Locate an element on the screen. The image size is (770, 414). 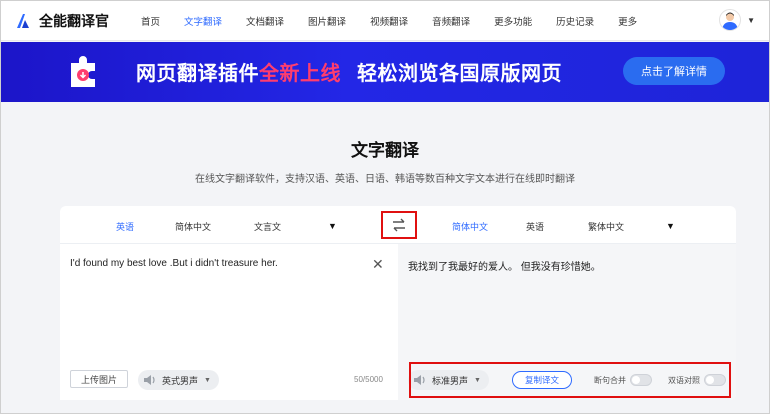
promo-banner: 网页翻译插件全新上线 轻松浏览各国原版网页 点击了解详情 is located at coordinates (385, 72).